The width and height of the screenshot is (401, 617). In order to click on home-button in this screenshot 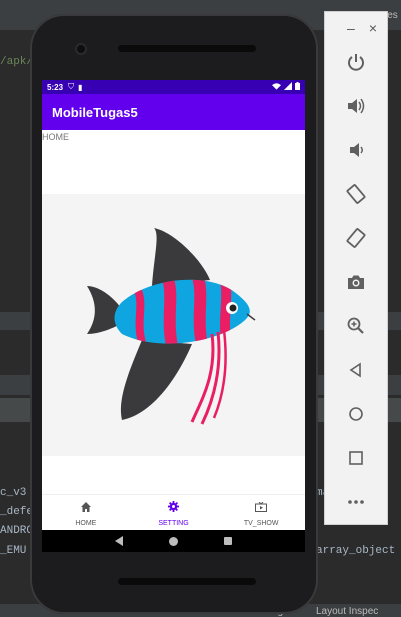, I will do `click(356, 414)`.